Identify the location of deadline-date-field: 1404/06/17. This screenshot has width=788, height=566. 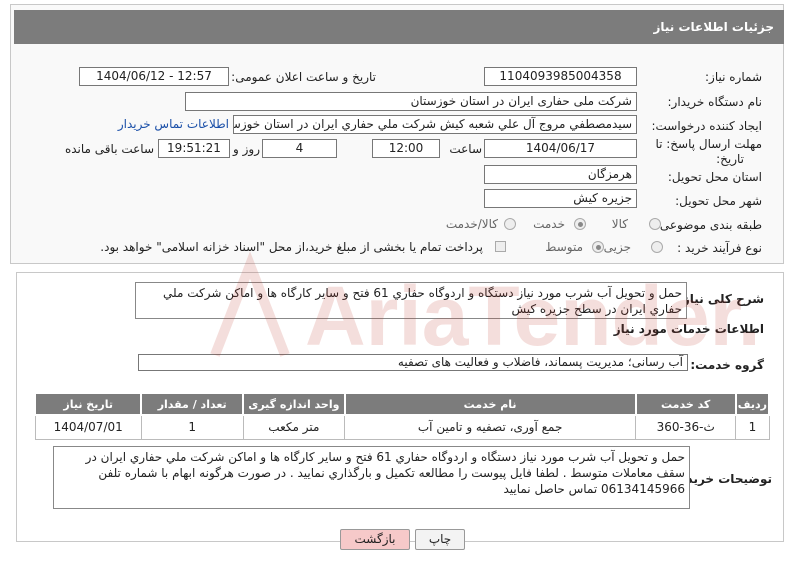
(560, 148).